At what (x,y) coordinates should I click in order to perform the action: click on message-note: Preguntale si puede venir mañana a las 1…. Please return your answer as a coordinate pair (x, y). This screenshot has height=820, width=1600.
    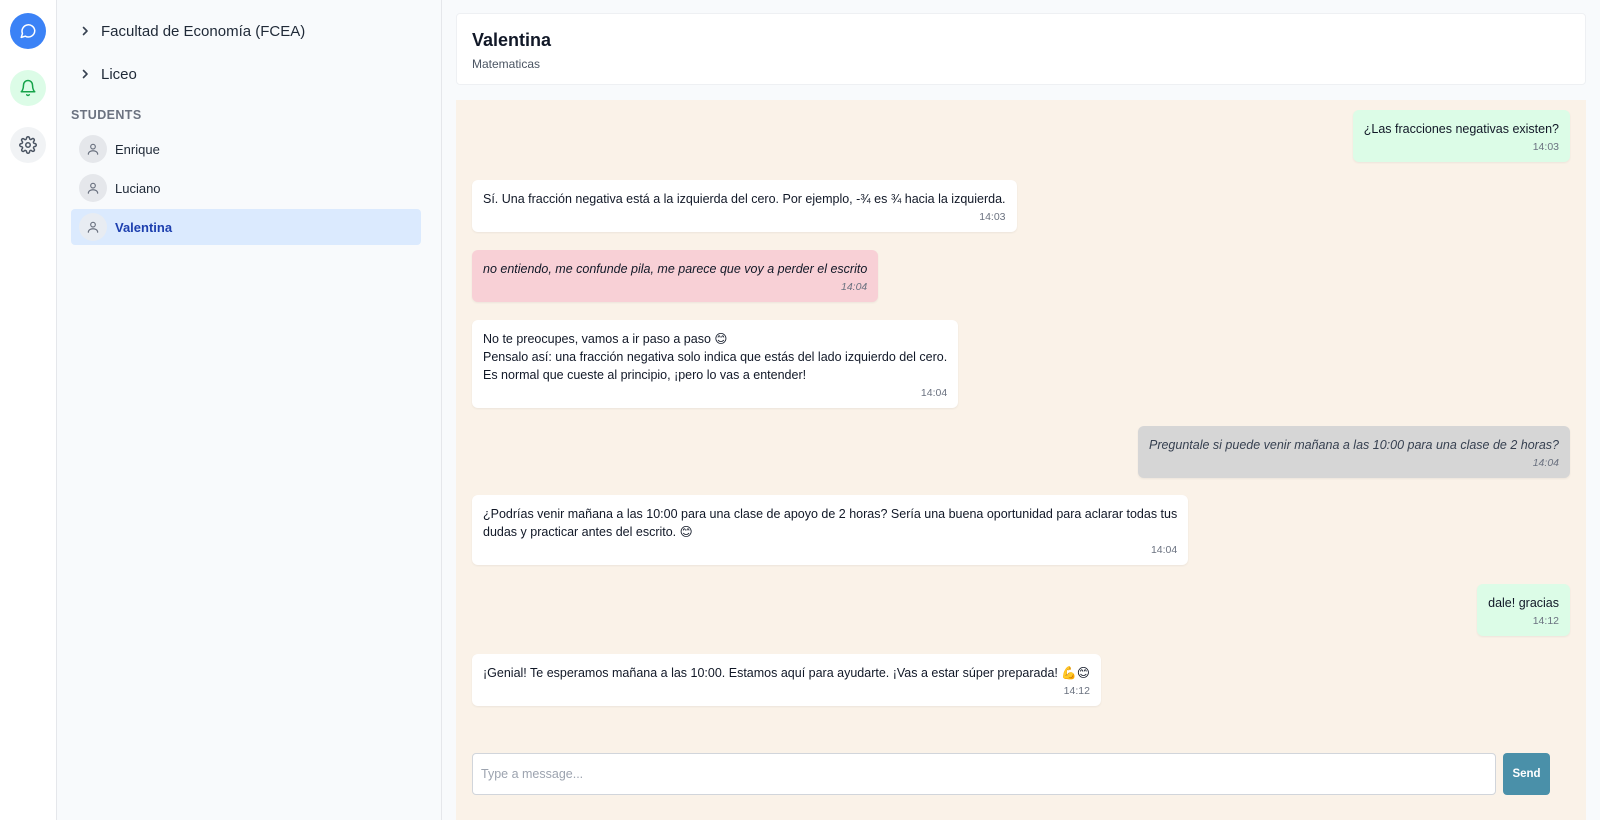
    Looking at the image, I should click on (1353, 452).